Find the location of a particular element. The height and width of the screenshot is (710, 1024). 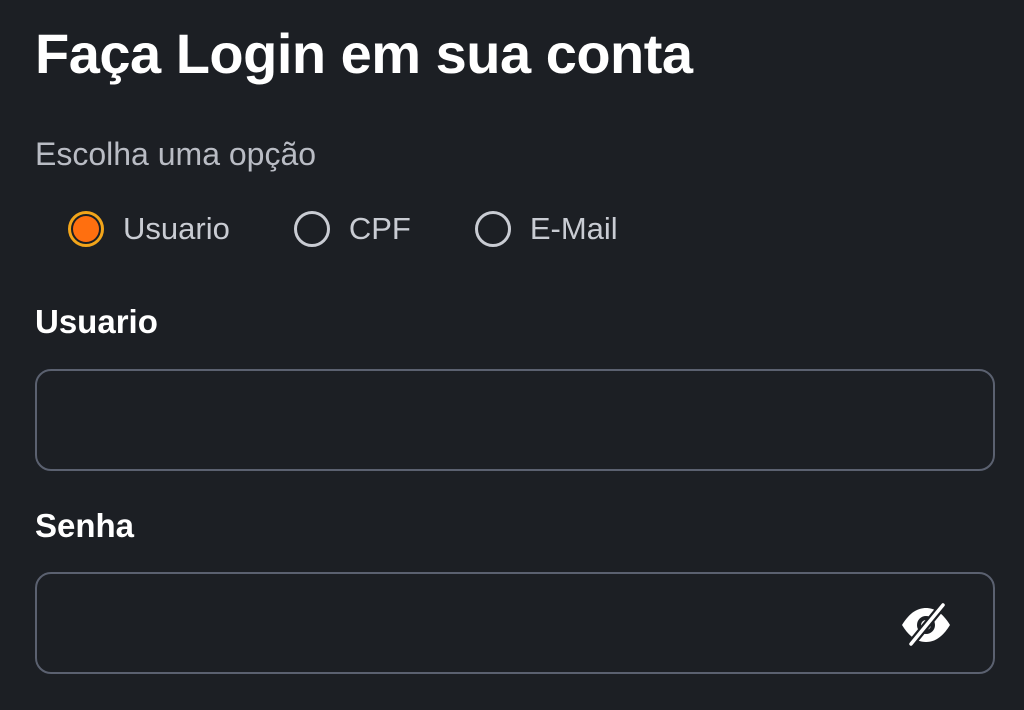

username-label: Usuario is located at coordinates (96, 321).